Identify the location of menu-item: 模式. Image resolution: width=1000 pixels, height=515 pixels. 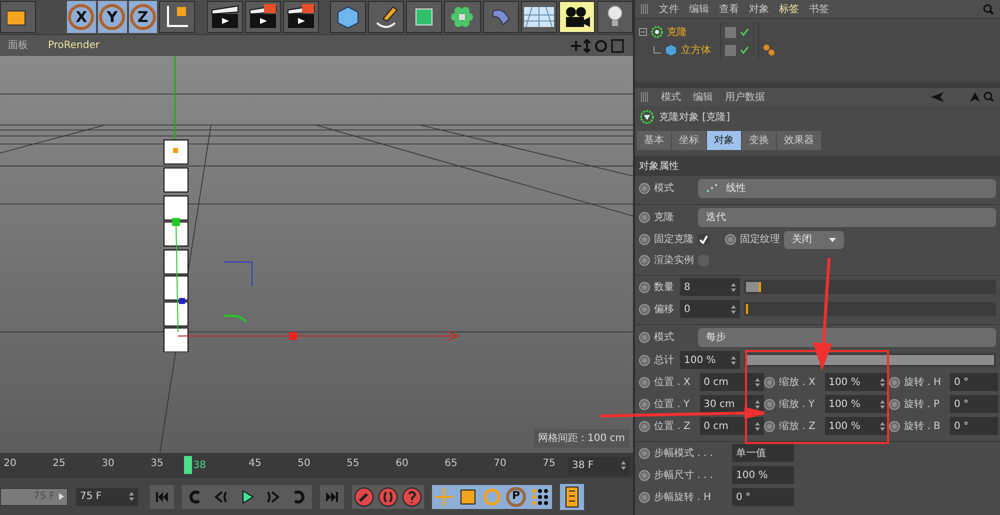
(671, 97).